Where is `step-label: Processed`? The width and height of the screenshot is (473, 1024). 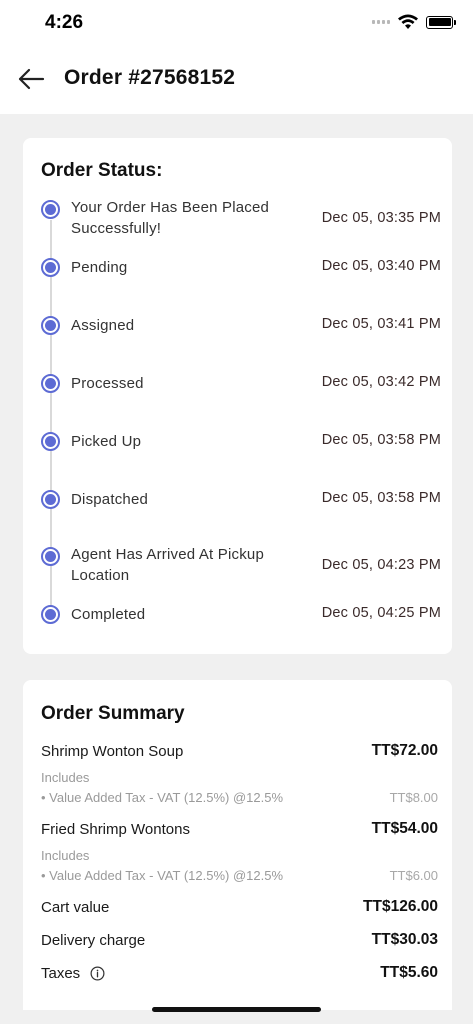
step-label: Processed is located at coordinates (107, 383).